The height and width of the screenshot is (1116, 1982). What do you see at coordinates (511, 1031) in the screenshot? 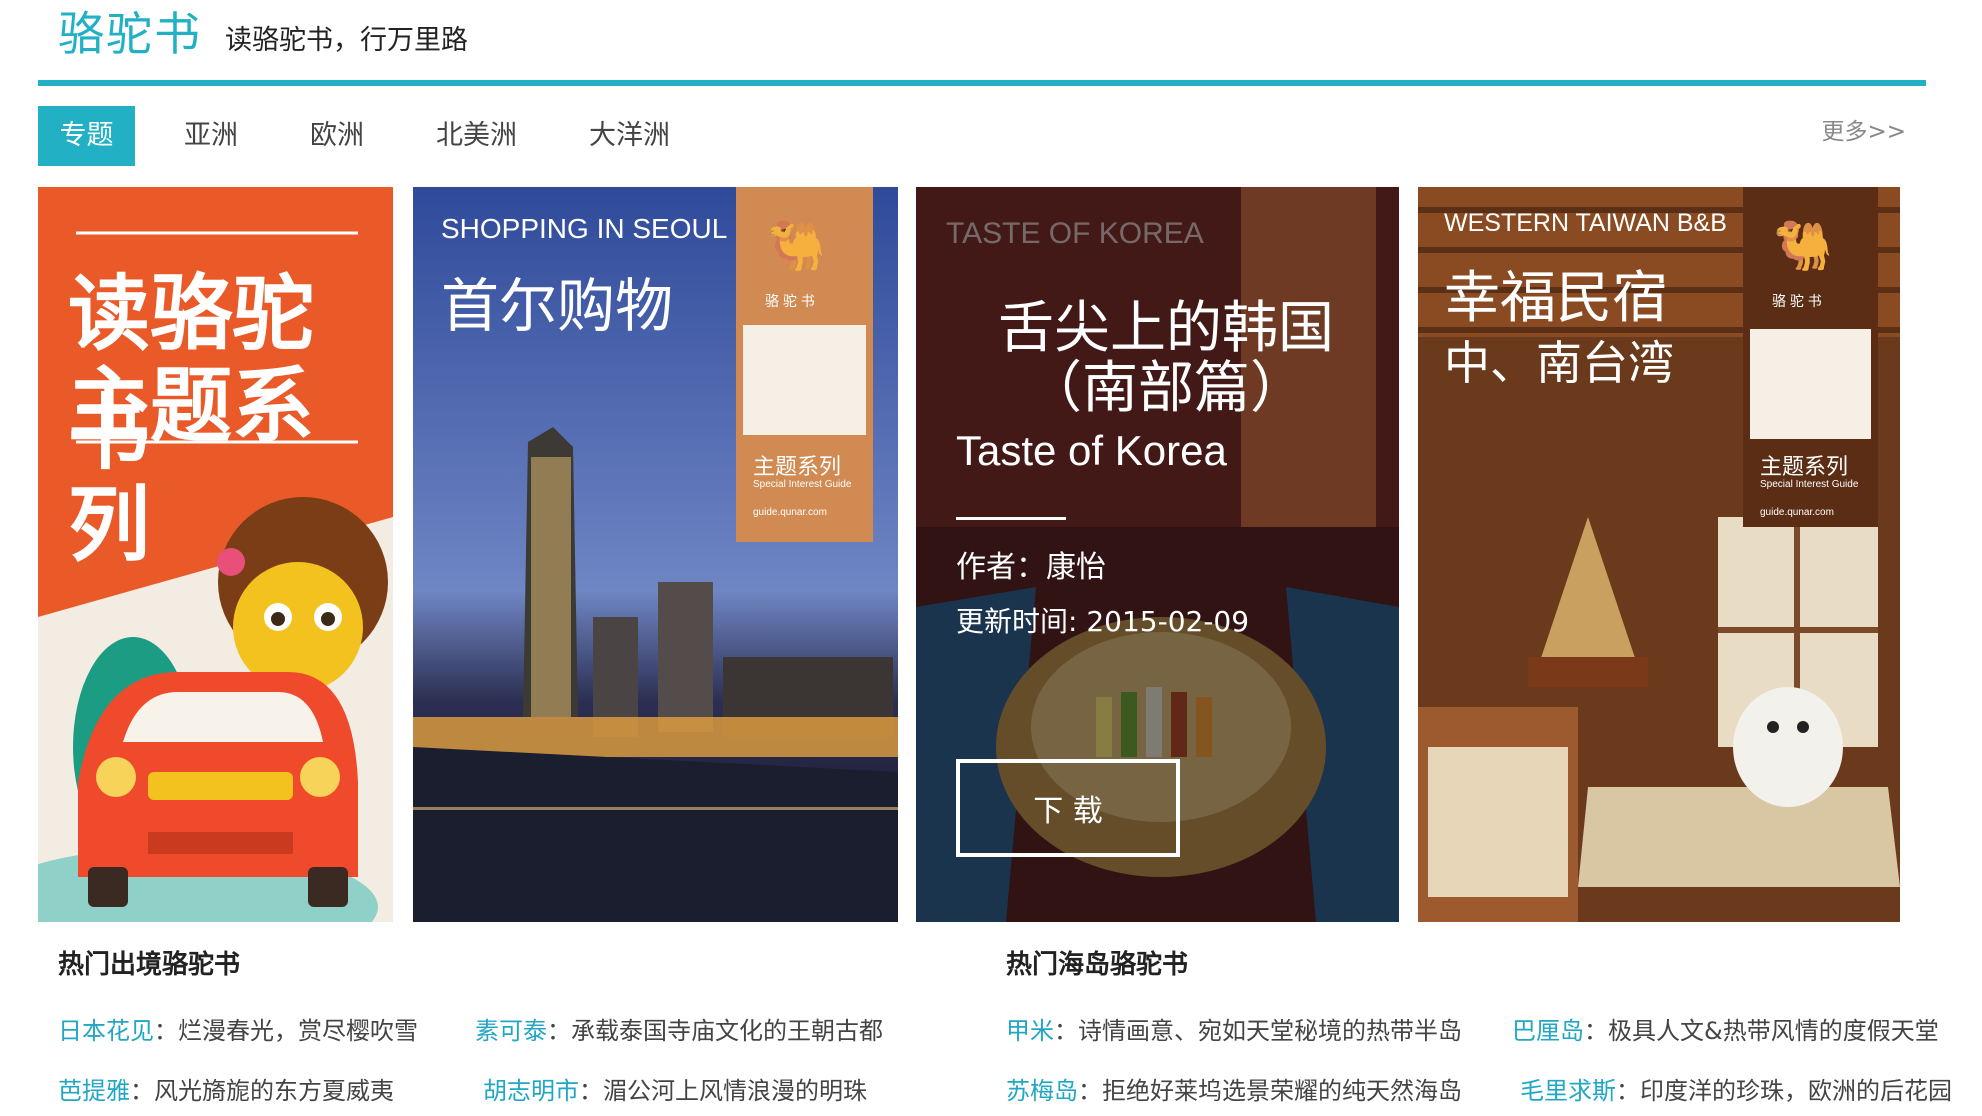
I see `destination-link: 素可泰` at bounding box center [511, 1031].